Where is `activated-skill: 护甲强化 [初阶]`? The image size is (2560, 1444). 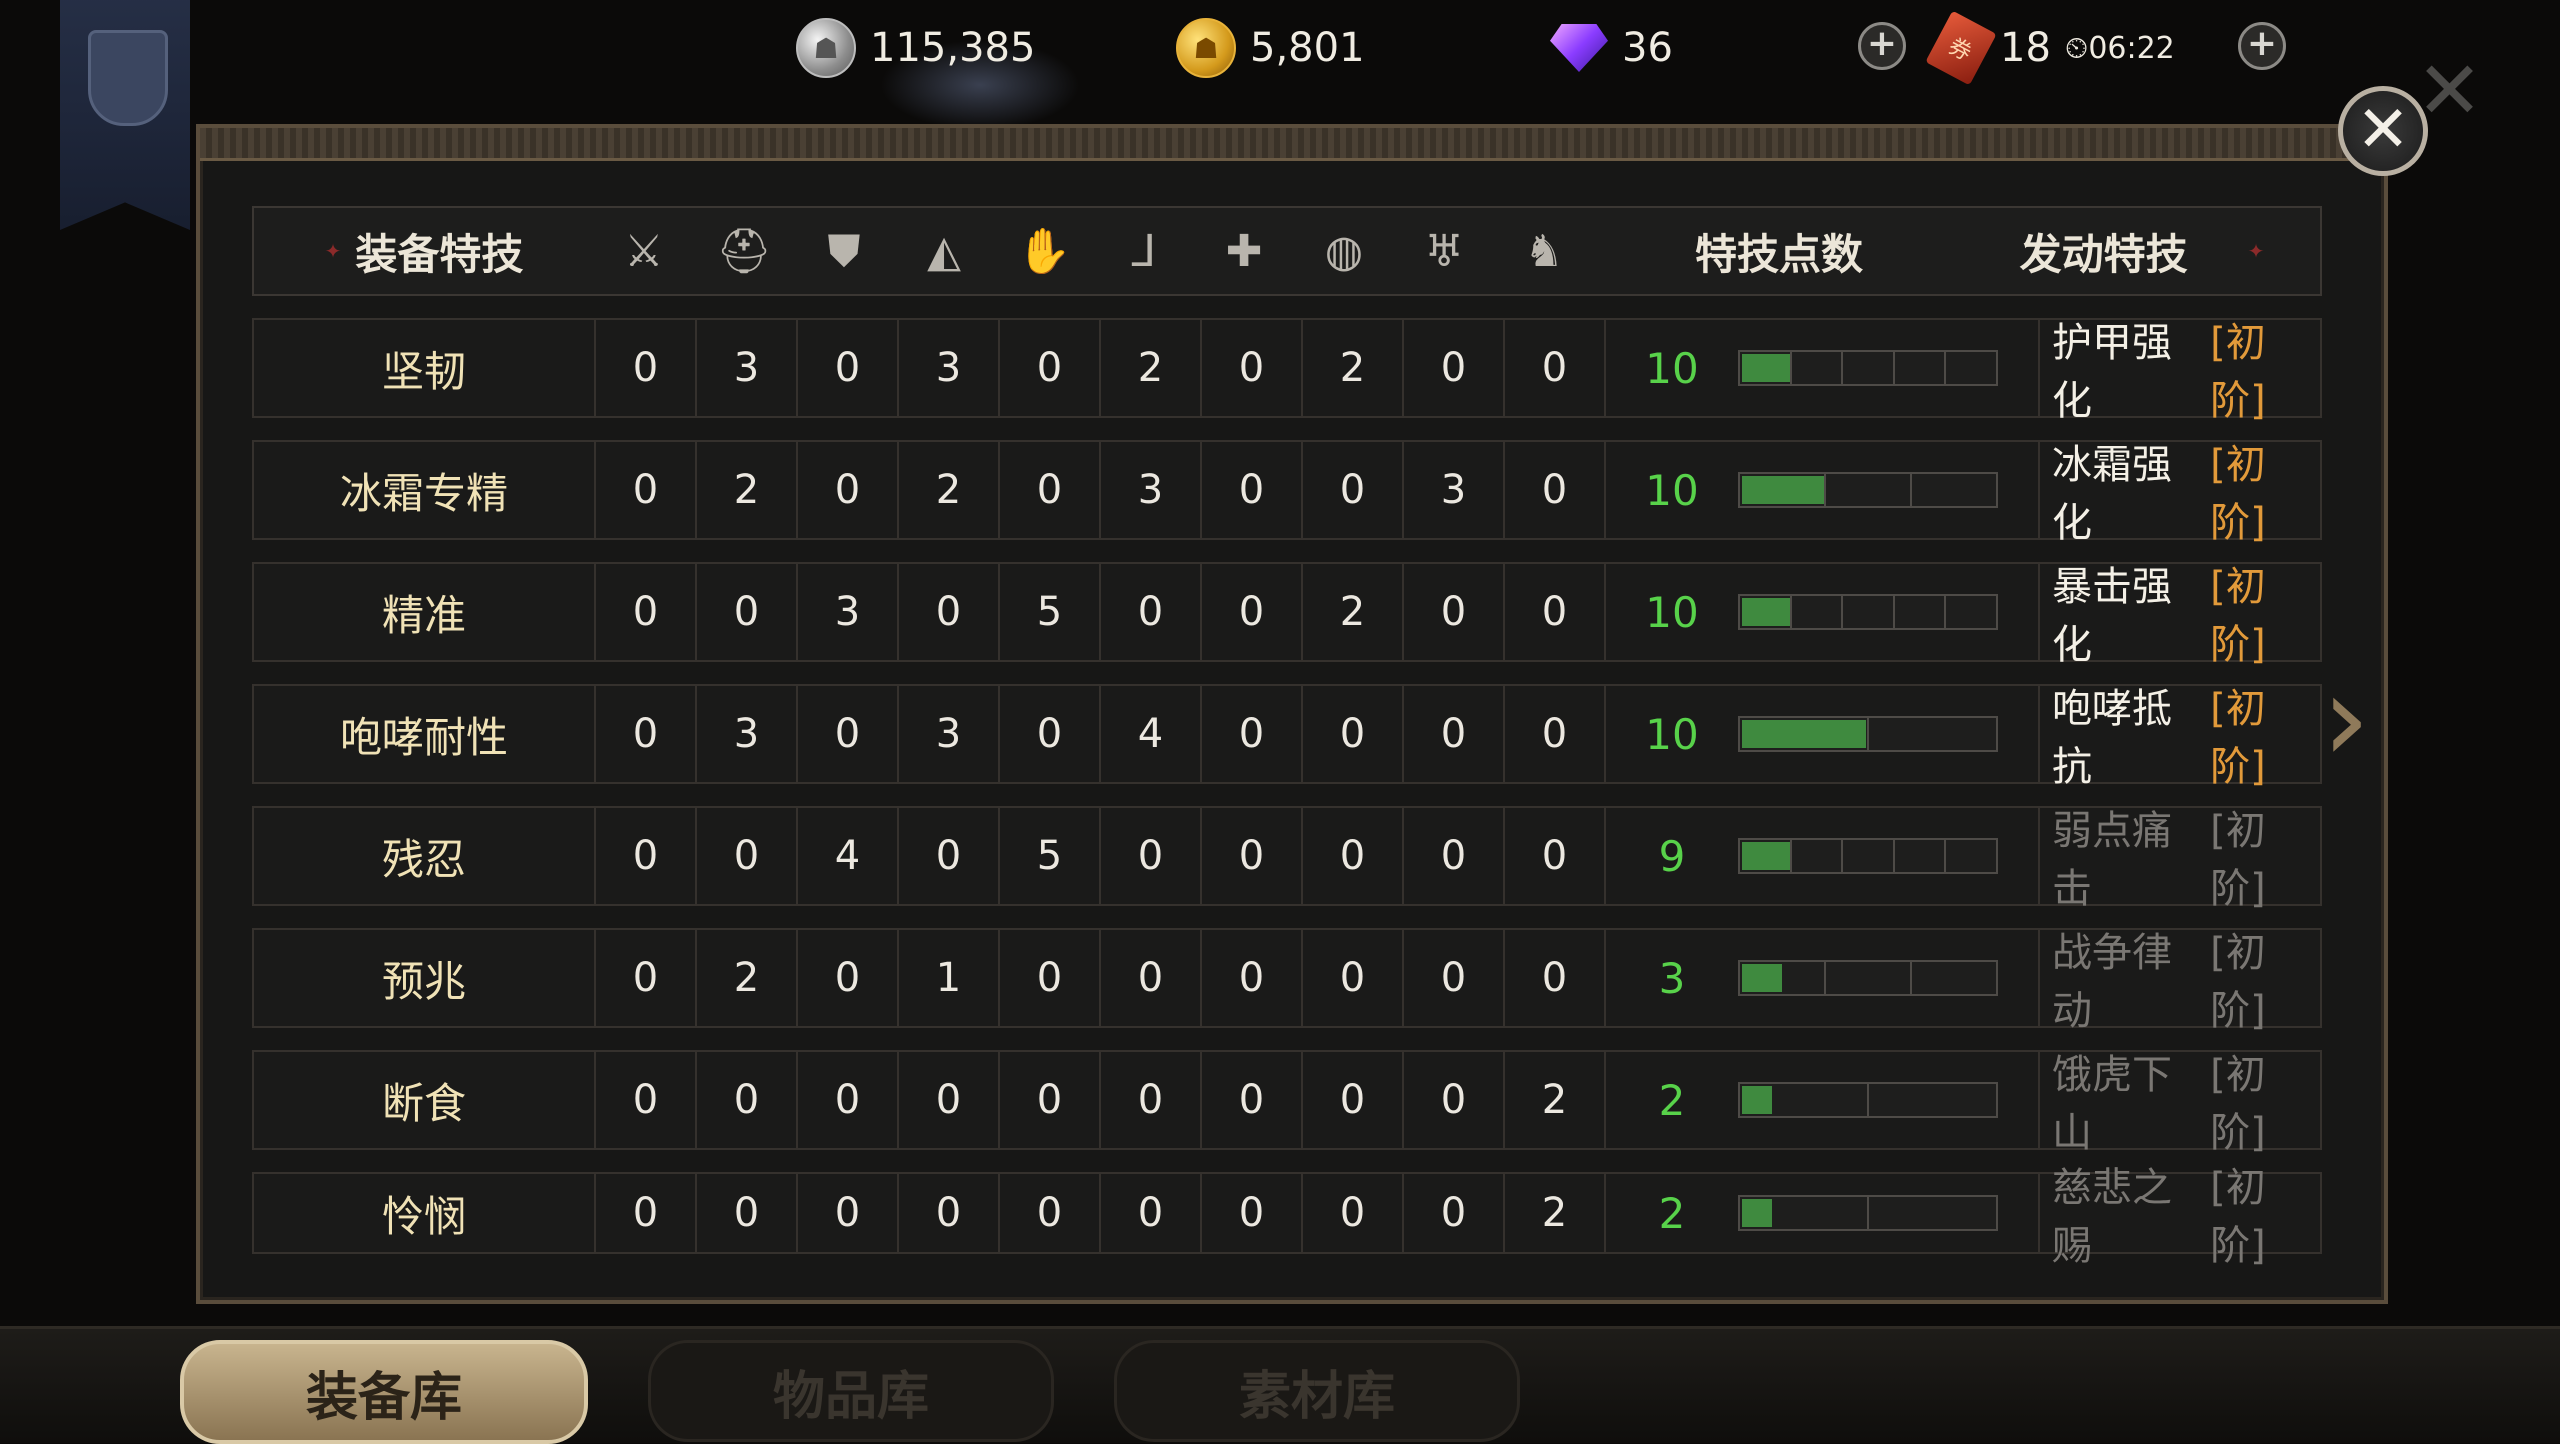
activated-skill: 护甲强化 [初阶] is located at coordinates (2179, 372).